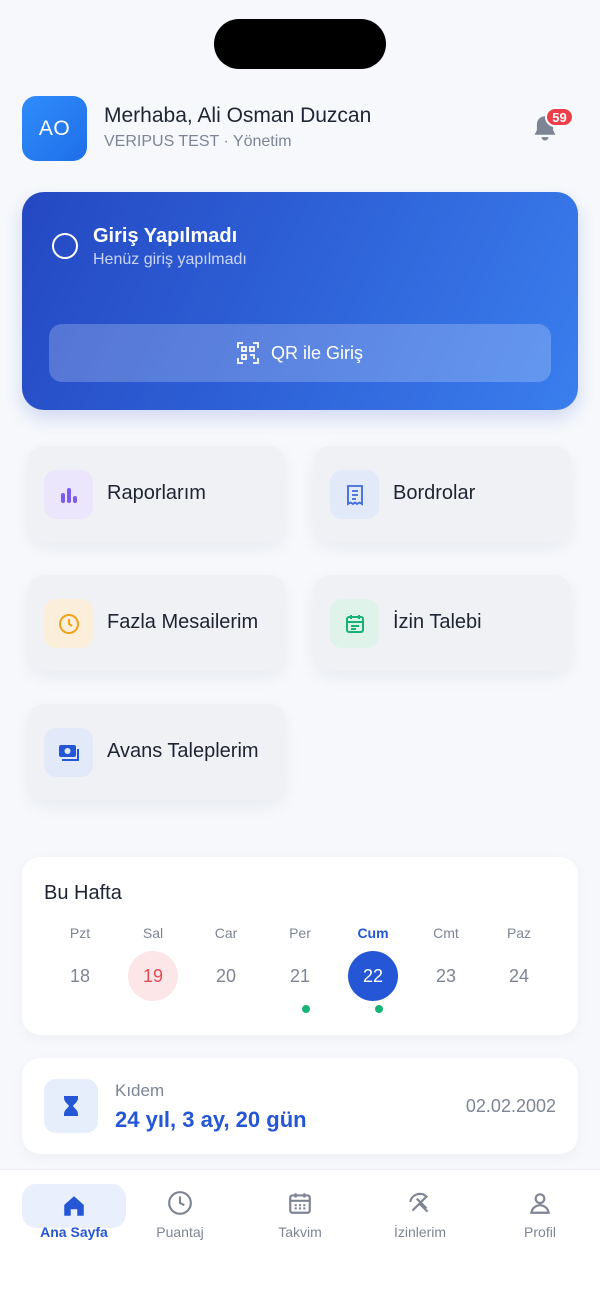 Image resolution: width=600 pixels, height=1304 pixels. Describe the element at coordinates (198, 141) in the screenshot. I see `company-subtitle: VERIPUS TEST · Yönetim` at that location.